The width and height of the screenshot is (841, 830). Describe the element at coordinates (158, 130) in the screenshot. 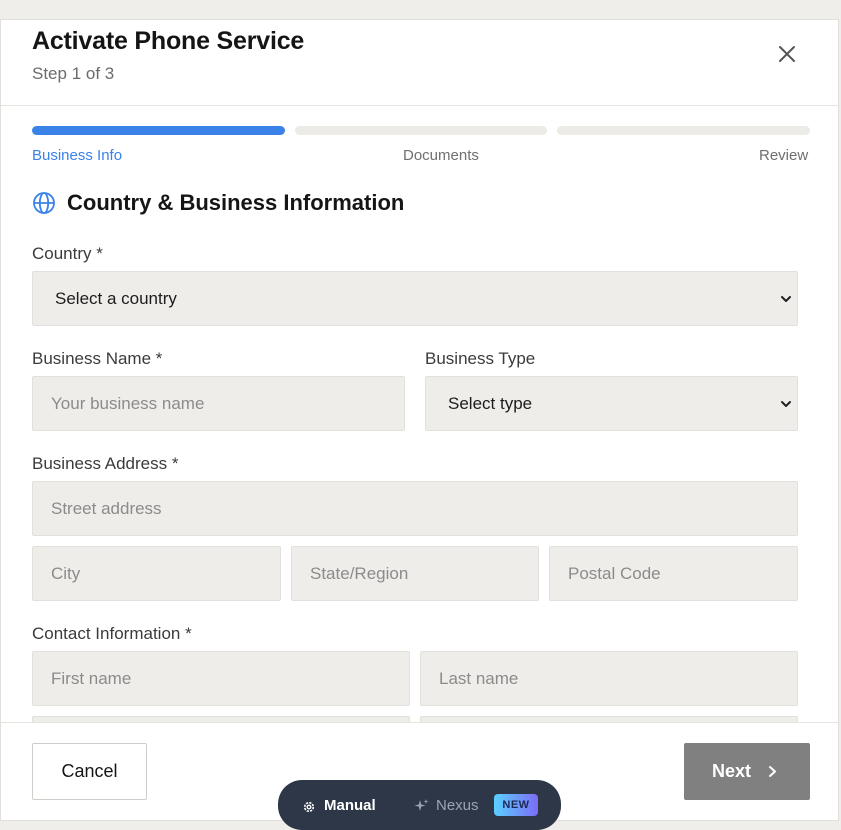

I see `progress-segment-business-info` at that location.